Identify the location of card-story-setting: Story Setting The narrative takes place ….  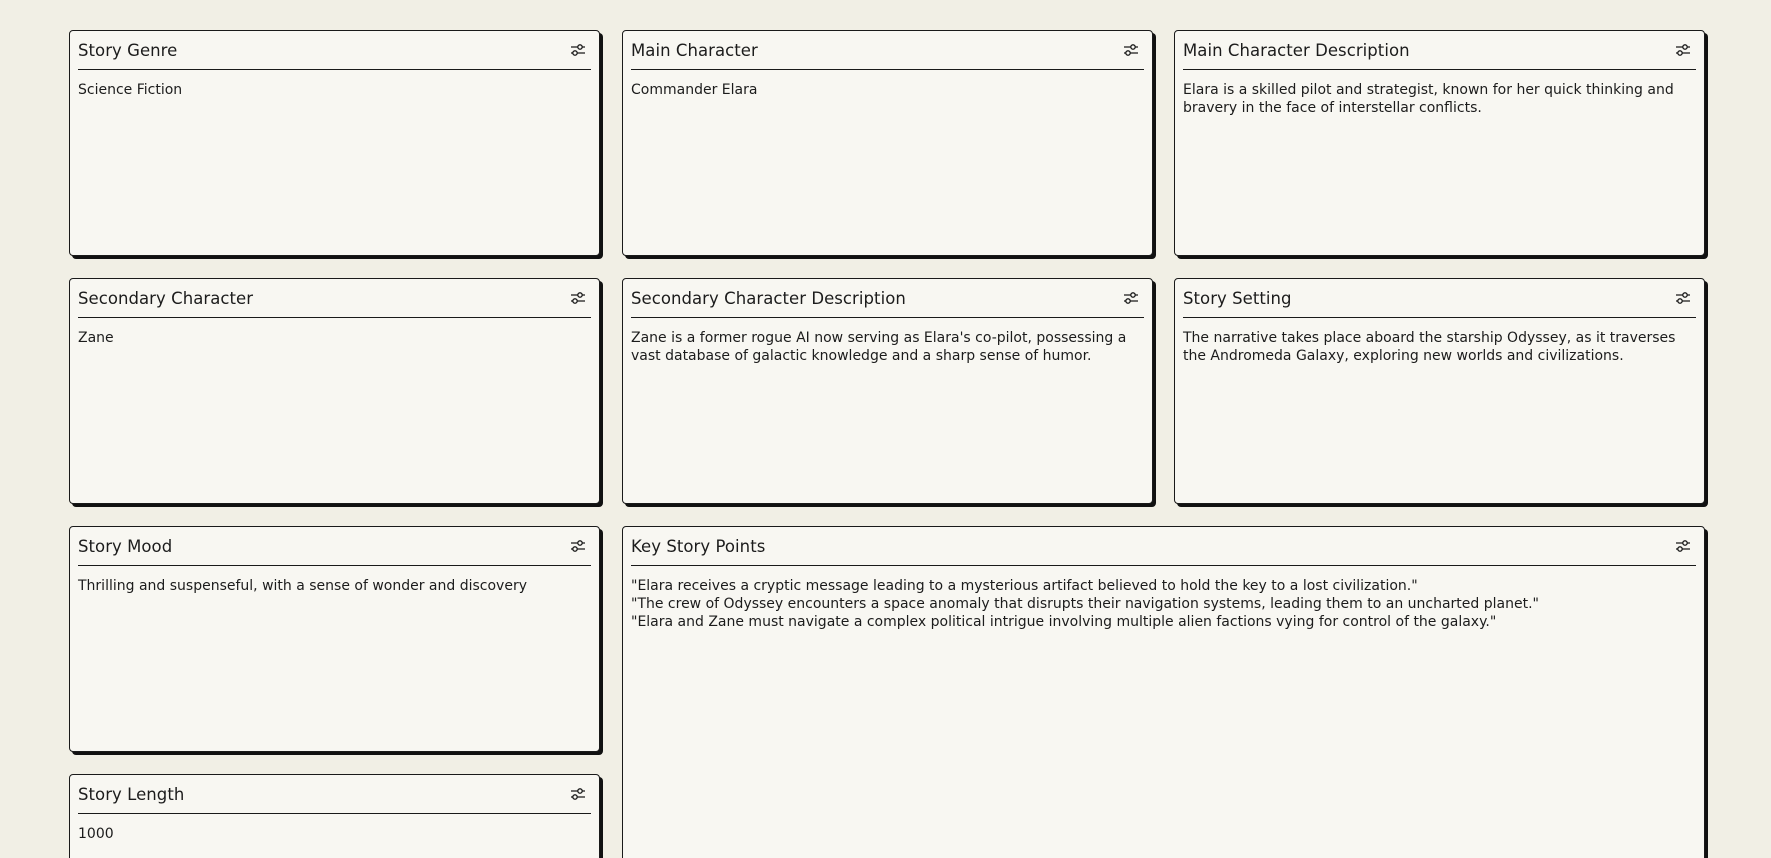
(1439, 391).